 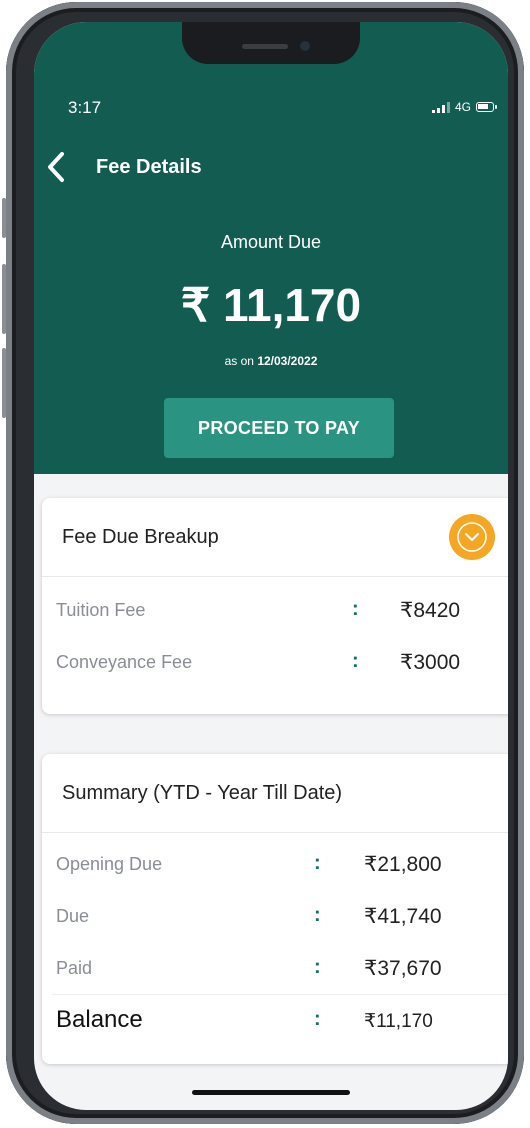 What do you see at coordinates (275, 537) in the screenshot?
I see `fee-breakup-header: Fee Due Breakup` at bounding box center [275, 537].